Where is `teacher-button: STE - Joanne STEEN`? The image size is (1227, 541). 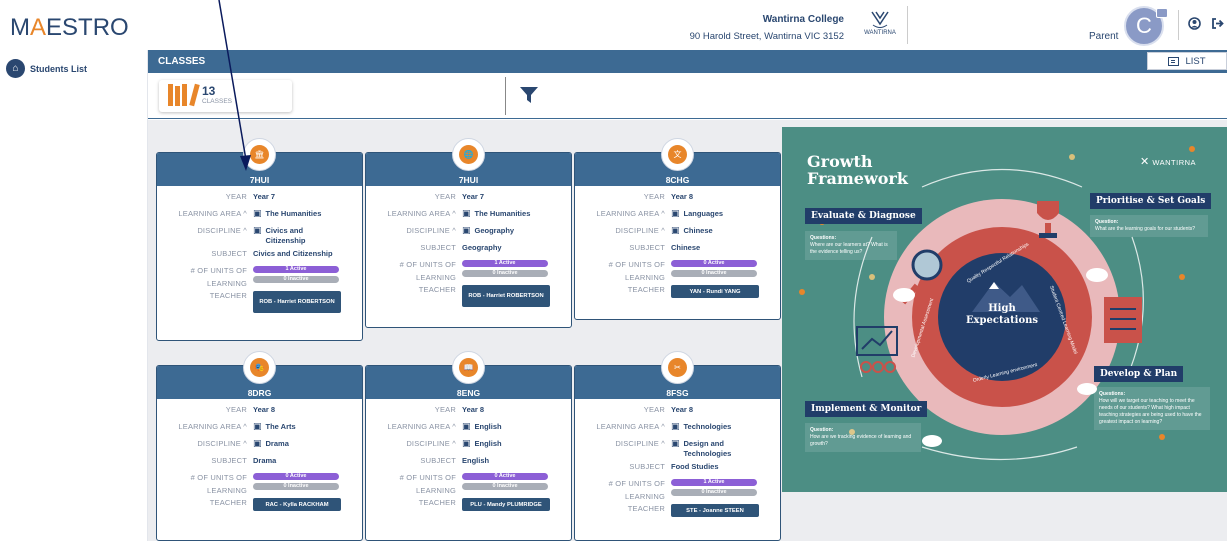
teacher-button: STE - Joanne STEEN is located at coordinates (715, 510).